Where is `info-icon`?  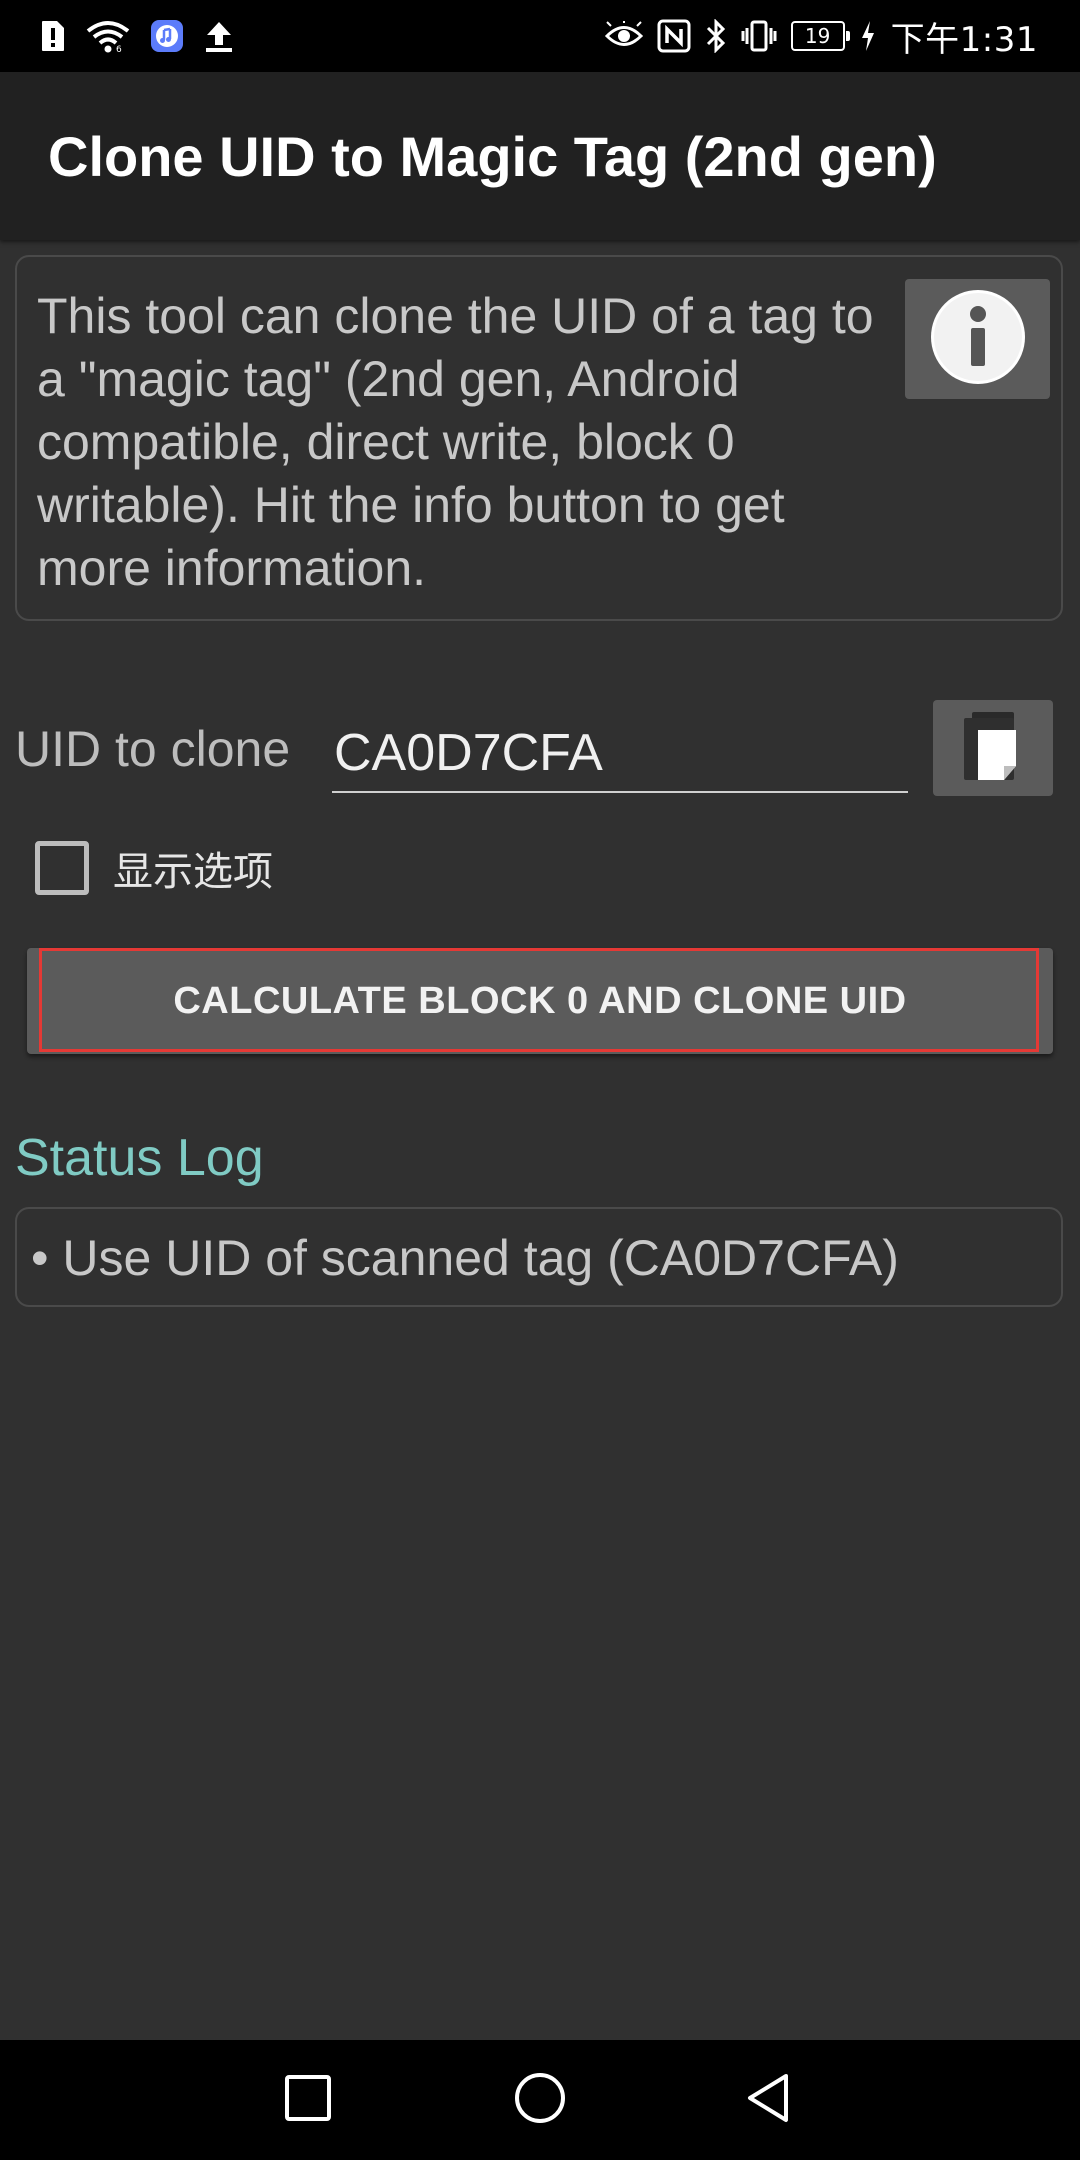
info-icon is located at coordinates (978, 339).